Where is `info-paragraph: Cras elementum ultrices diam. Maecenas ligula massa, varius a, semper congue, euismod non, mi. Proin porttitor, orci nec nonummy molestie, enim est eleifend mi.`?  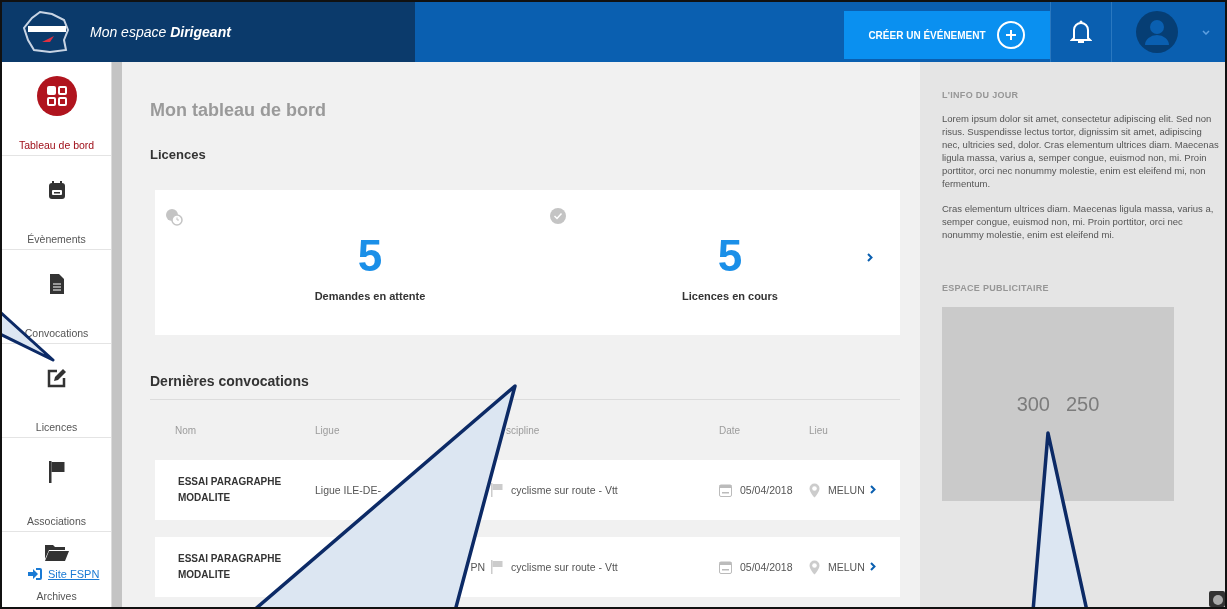
info-paragraph: Cras elementum ultrices diam. Maecenas ligula massa, varius a, semper congue, euismod non, mi. Proin porttitor, orci nec nonummy molestie, enim est eleifend mi. is located at coordinates (1078, 221).